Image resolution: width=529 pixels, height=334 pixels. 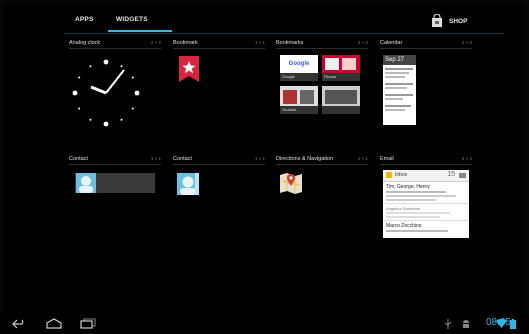 I want to click on widget-title: Directions & Navigation, so click(x=305, y=159).